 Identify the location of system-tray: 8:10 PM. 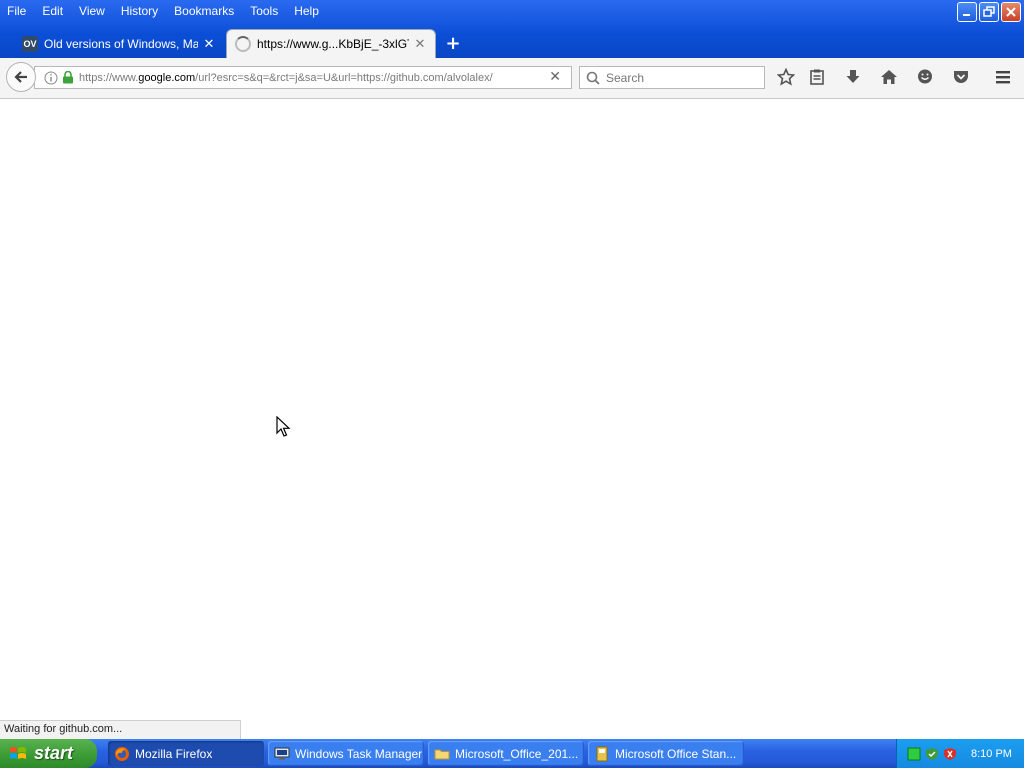
(960, 753).